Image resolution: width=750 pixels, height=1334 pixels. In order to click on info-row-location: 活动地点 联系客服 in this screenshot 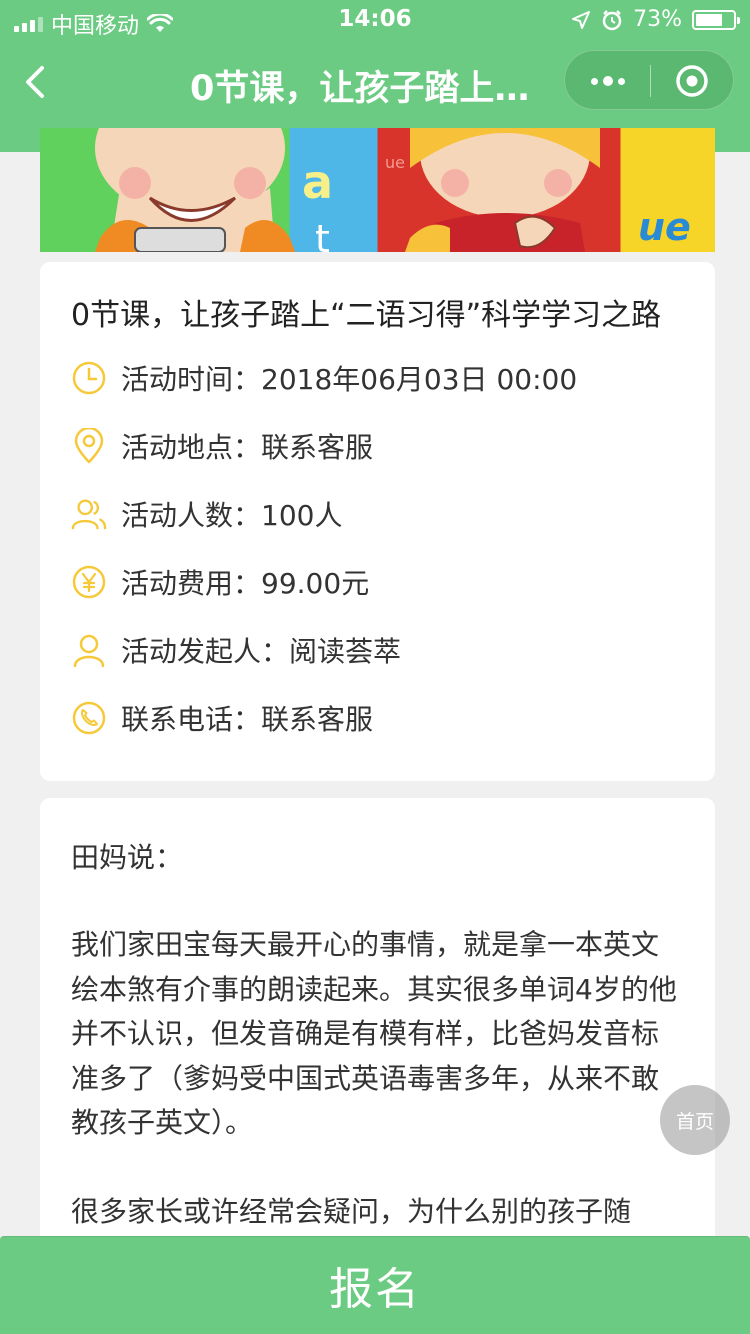, I will do `click(222, 446)`.